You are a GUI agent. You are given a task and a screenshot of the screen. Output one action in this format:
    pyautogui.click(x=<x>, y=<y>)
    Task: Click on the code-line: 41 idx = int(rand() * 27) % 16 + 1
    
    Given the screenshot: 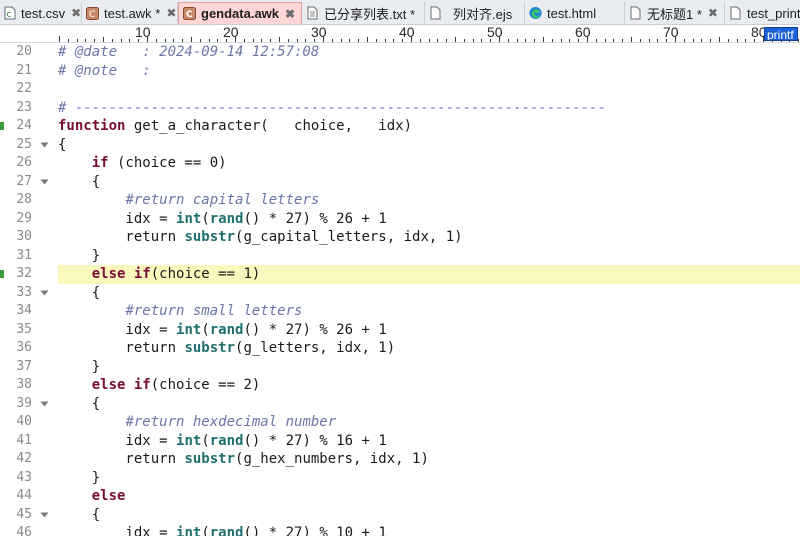 What is the action you would take?
    pyautogui.click(x=400, y=441)
    